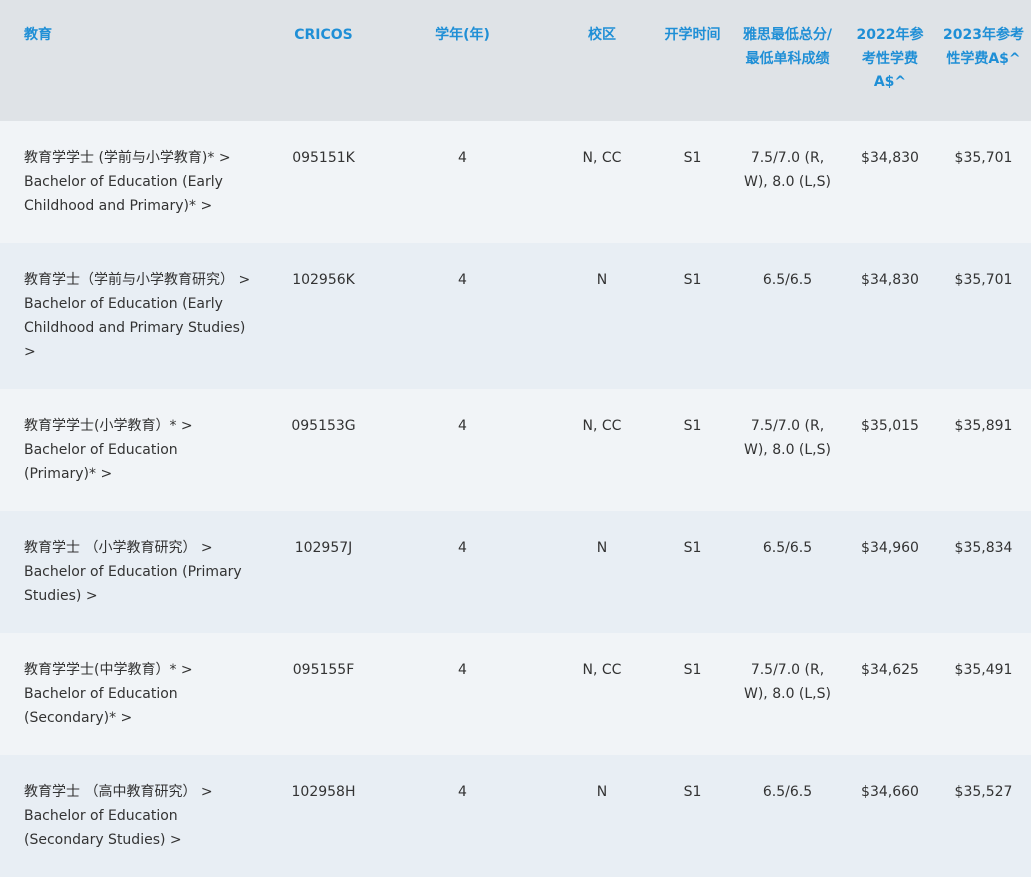 This screenshot has height=877, width=1031. I want to click on cricos-cell: 102957J, so click(323, 571).